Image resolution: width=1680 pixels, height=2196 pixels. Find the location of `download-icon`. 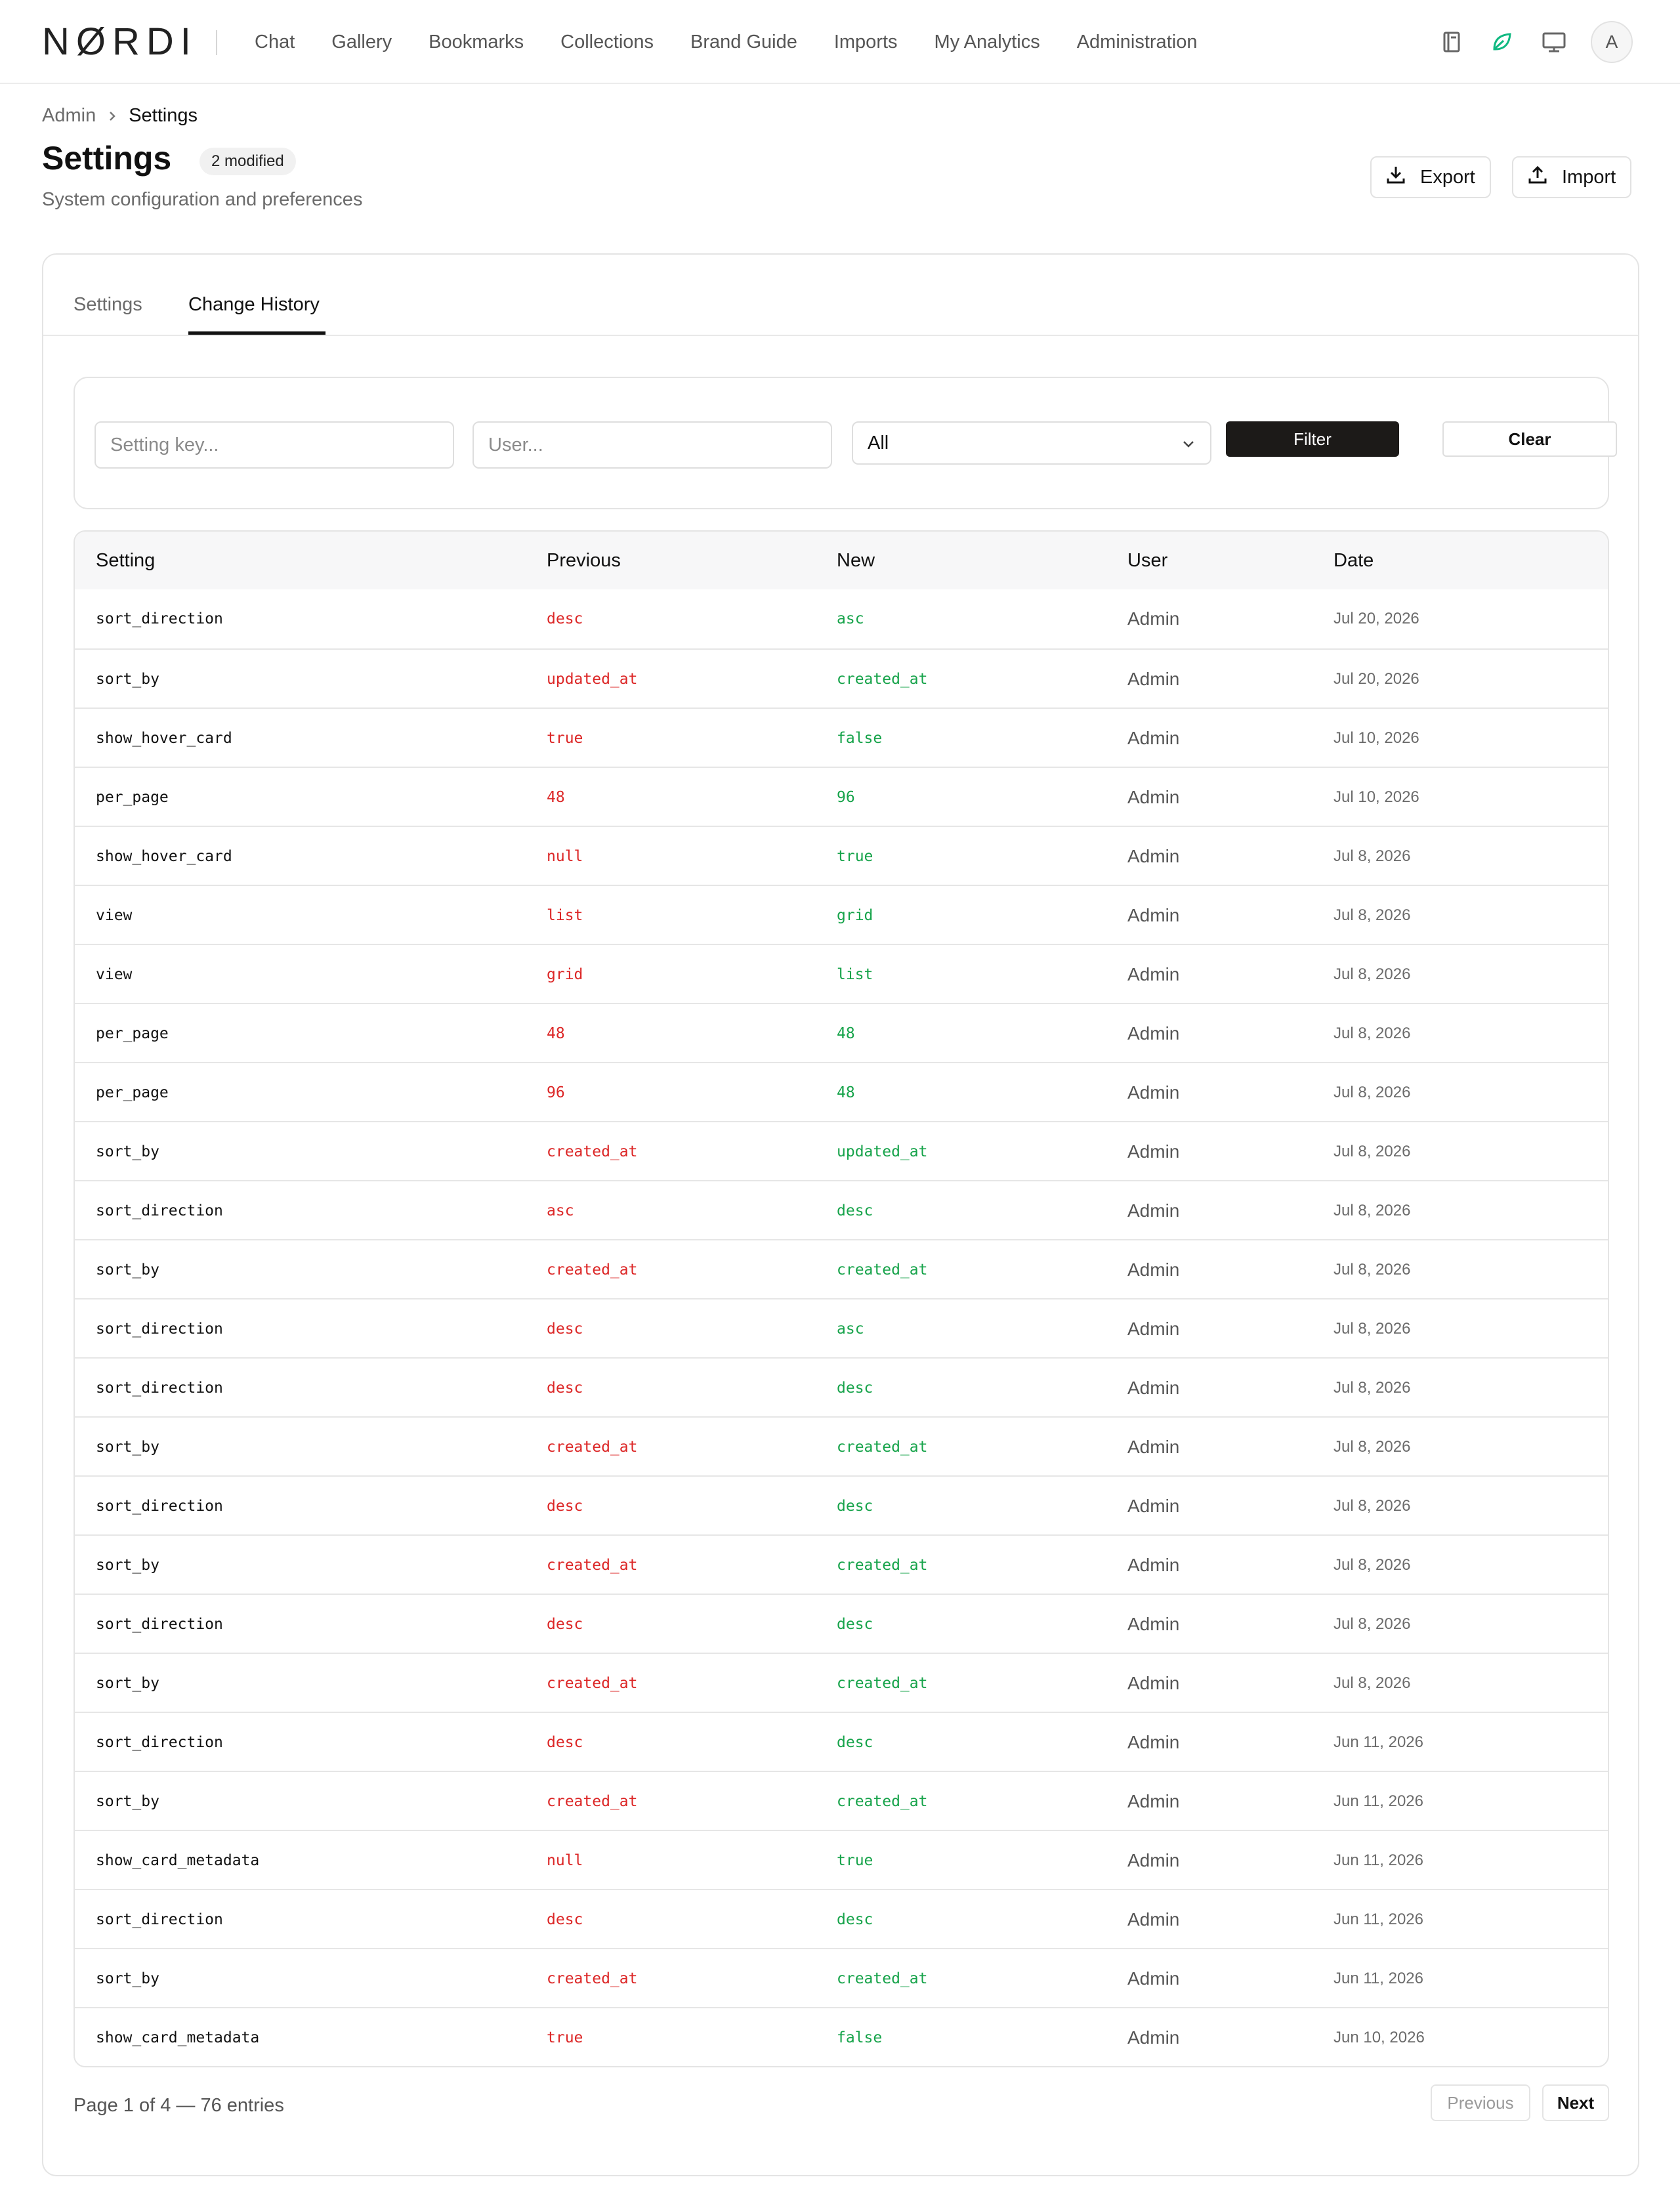

download-icon is located at coordinates (1396, 177).